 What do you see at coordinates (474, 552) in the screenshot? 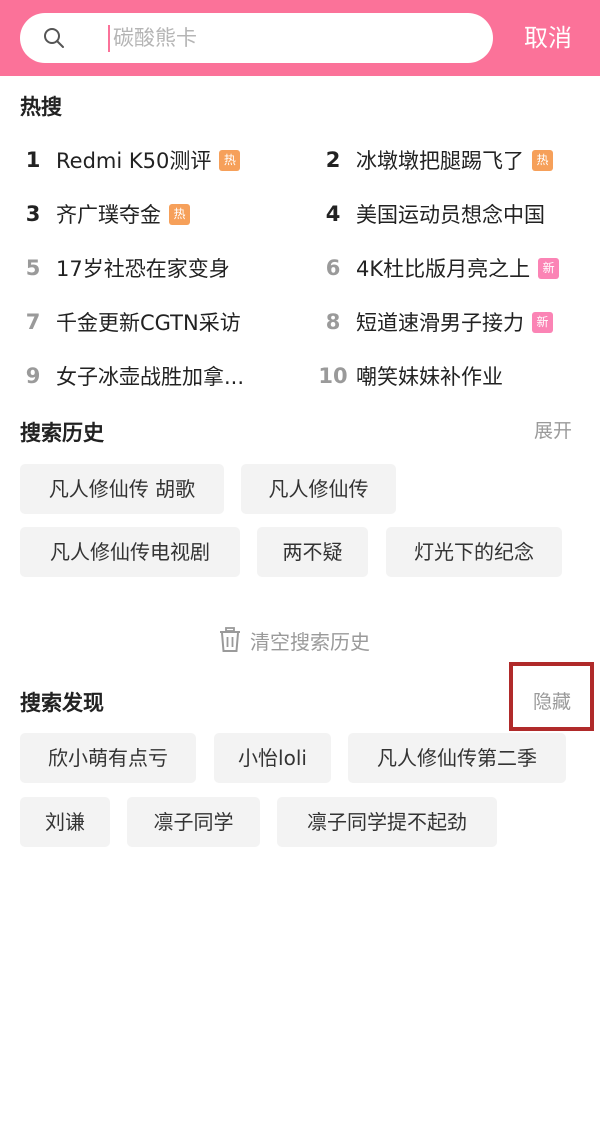
I see `history-tag: 灯光下的纪念` at bounding box center [474, 552].